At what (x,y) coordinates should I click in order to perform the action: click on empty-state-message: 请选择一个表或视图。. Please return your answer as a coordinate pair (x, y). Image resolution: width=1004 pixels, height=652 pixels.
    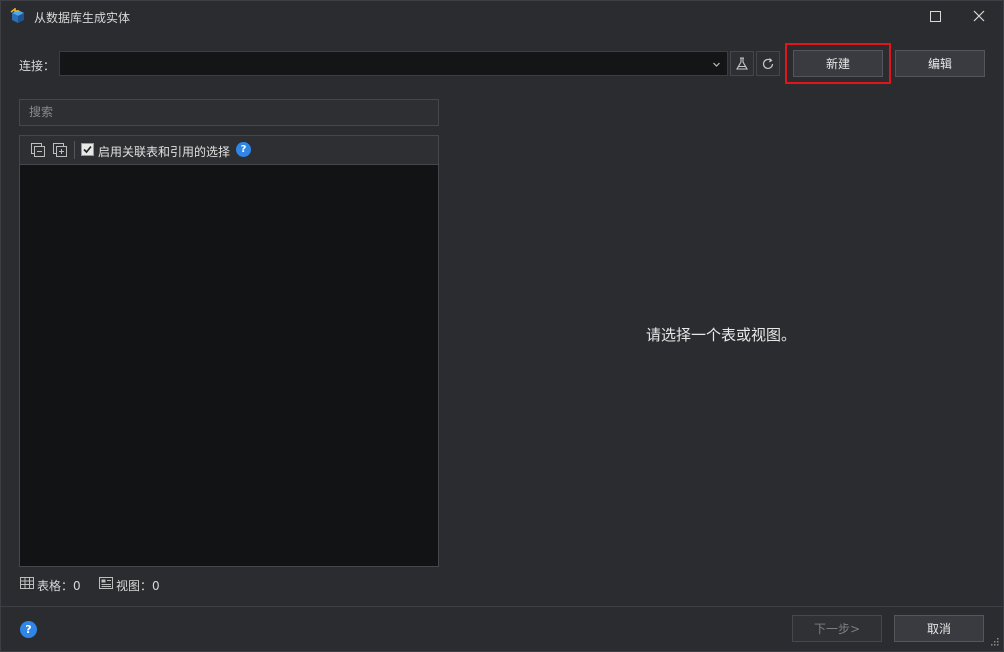
    Looking at the image, I should click on (720, 335).